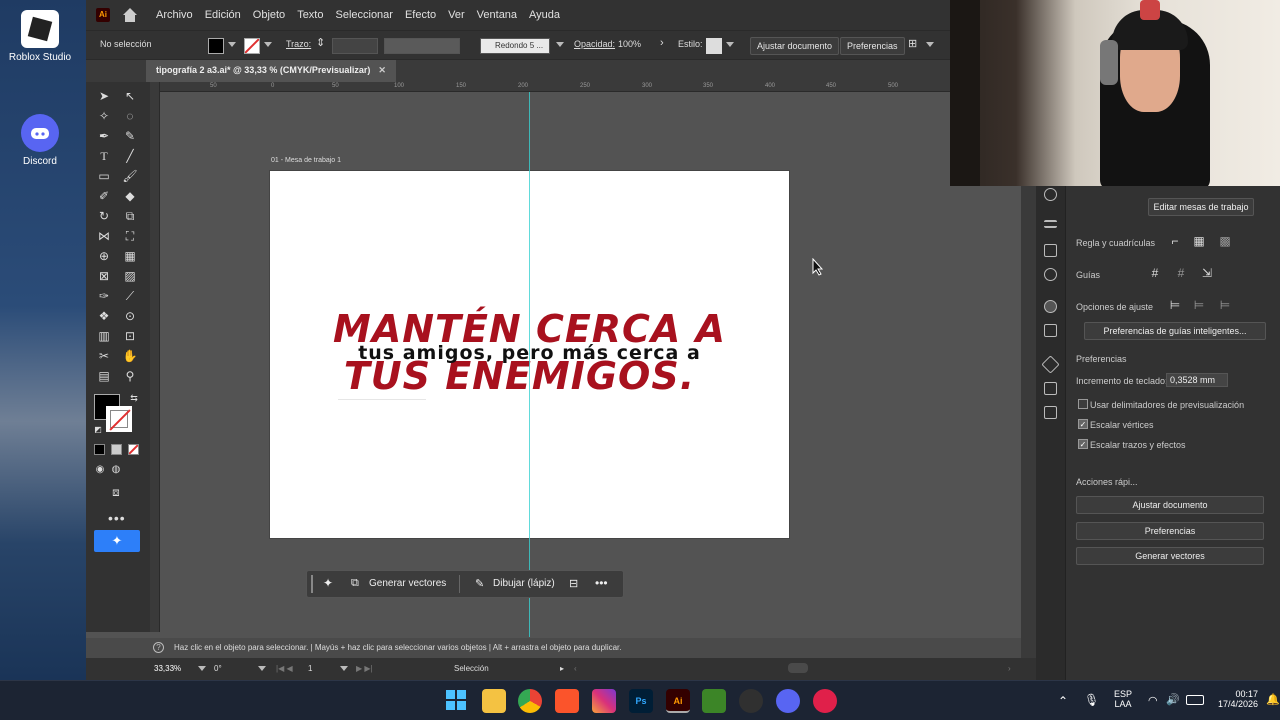 The height and width of the screenshot is (720, 1280). I want to click on mesh-tool-icon: ⊠, so click(104, 276).